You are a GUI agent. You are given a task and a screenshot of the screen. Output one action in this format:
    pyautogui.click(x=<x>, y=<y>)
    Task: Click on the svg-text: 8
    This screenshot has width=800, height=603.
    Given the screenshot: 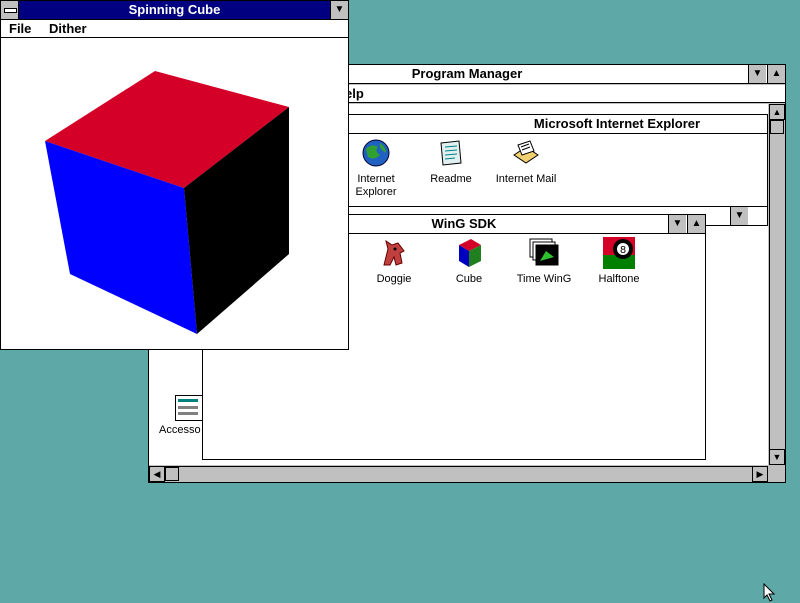 What is the action you would take?
    pyautogui.click(x=623, y=250)
    